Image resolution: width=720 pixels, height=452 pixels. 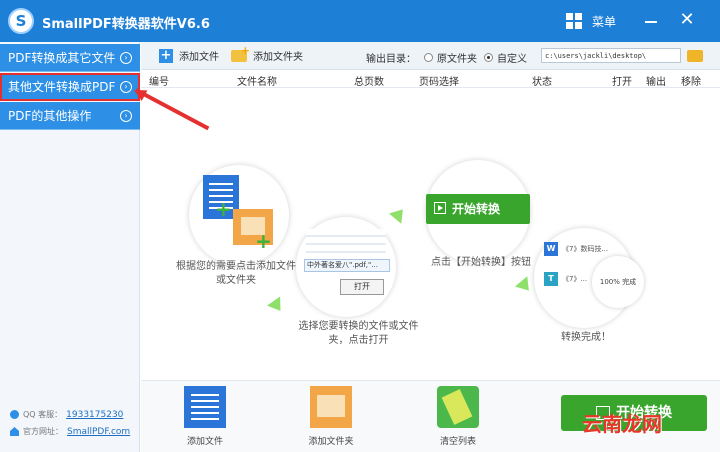 I want to click on add-folder-button: 添加文件夹, so click(x=267, y=53).